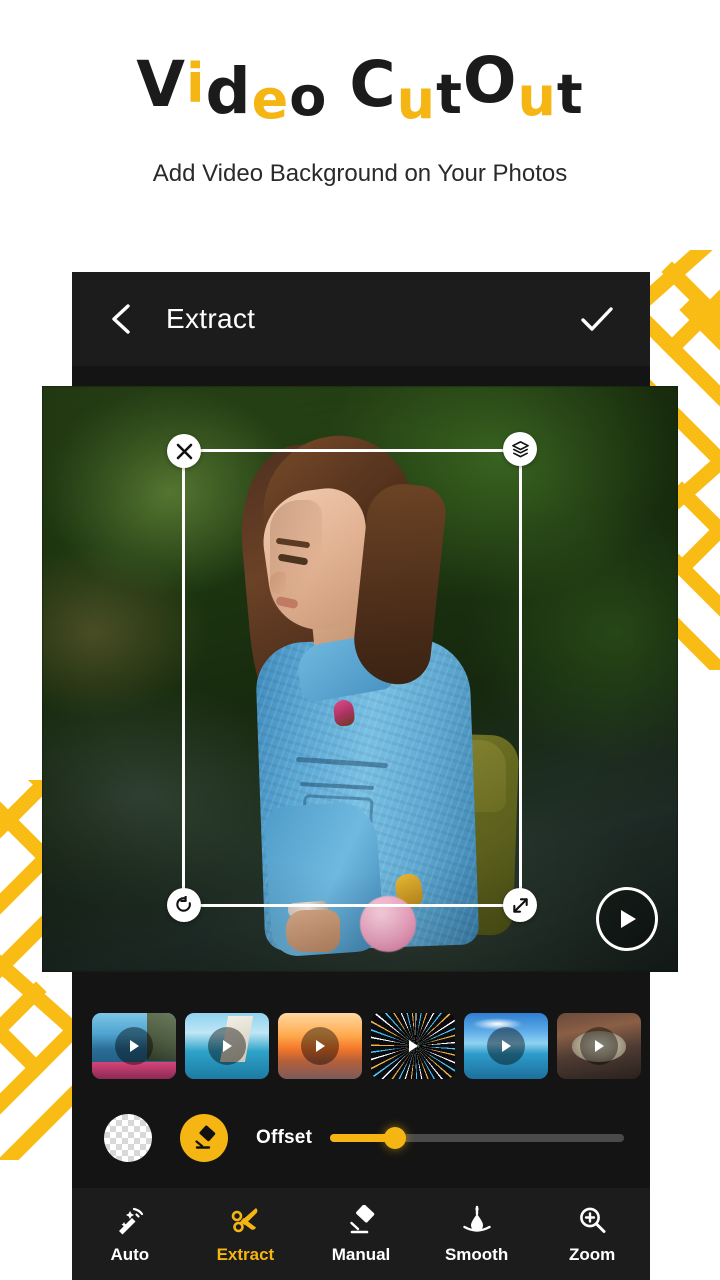  I want to click on title-letter-O: O, so click(490, 80).